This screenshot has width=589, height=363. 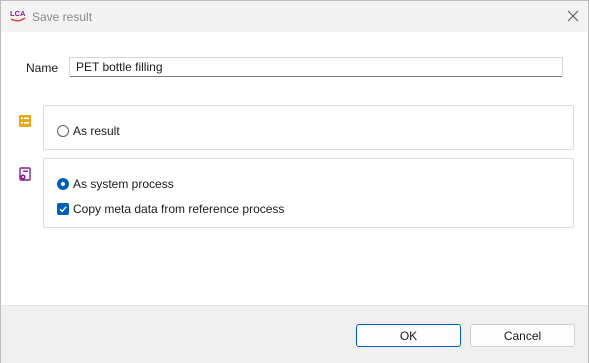 What do you see at coordinates (63, 131) in the screenshot?
I see `as-result-radio` at bounding box center [63, 131].